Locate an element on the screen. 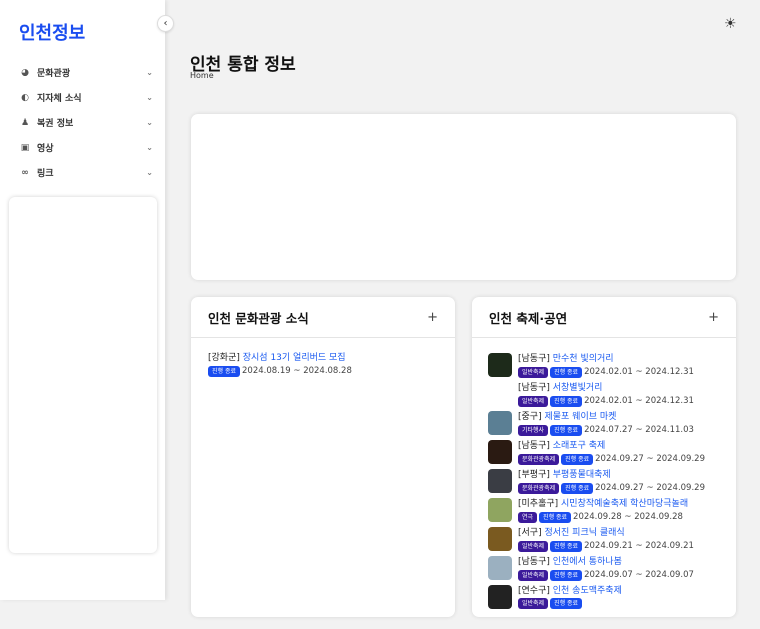 The height and width of the screenshot is (629, 760). sidebar-item-label: 영상 is located at coordinates (45, 149).